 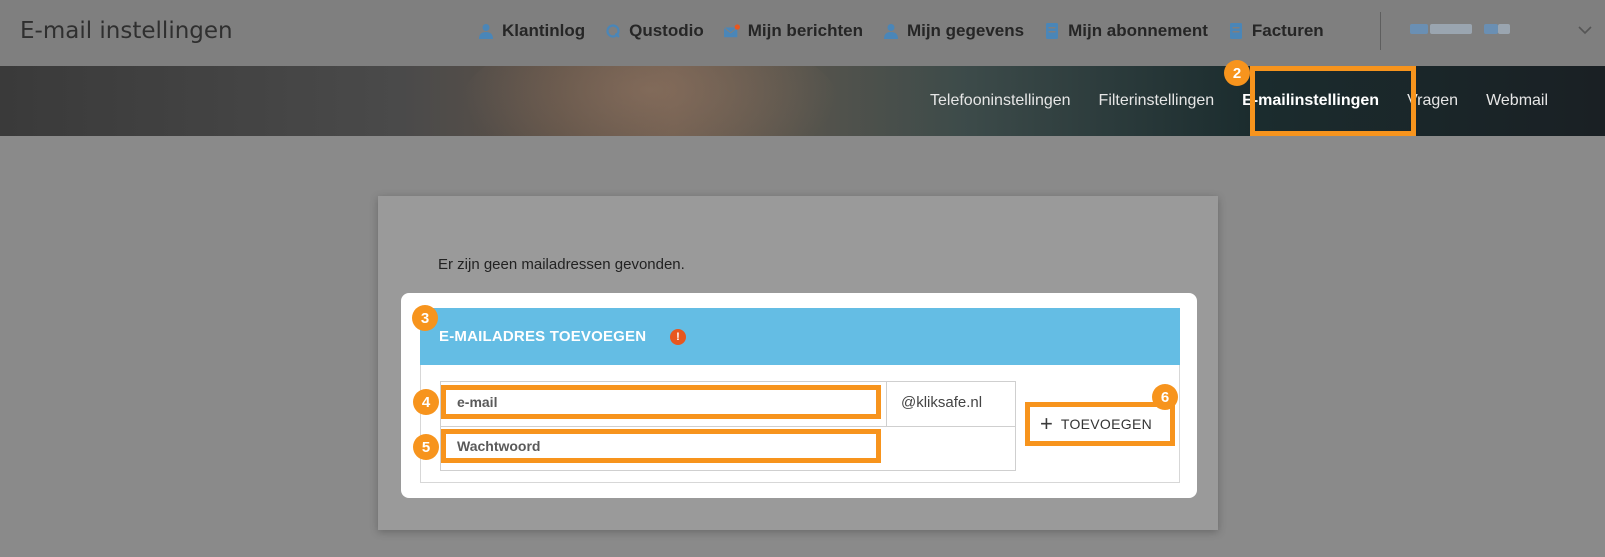 What do you see at coordinates (1287, 30) in the screenshot?
I see `nav-label: Facturen` at bounding box center [1287, 30].